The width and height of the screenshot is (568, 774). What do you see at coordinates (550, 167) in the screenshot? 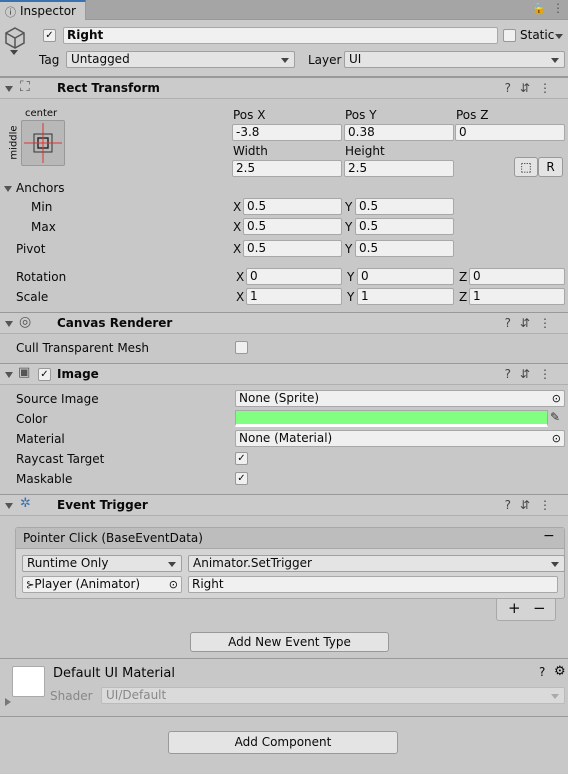
I see `raw-edit-button: R` at bounding box center [550, 167].